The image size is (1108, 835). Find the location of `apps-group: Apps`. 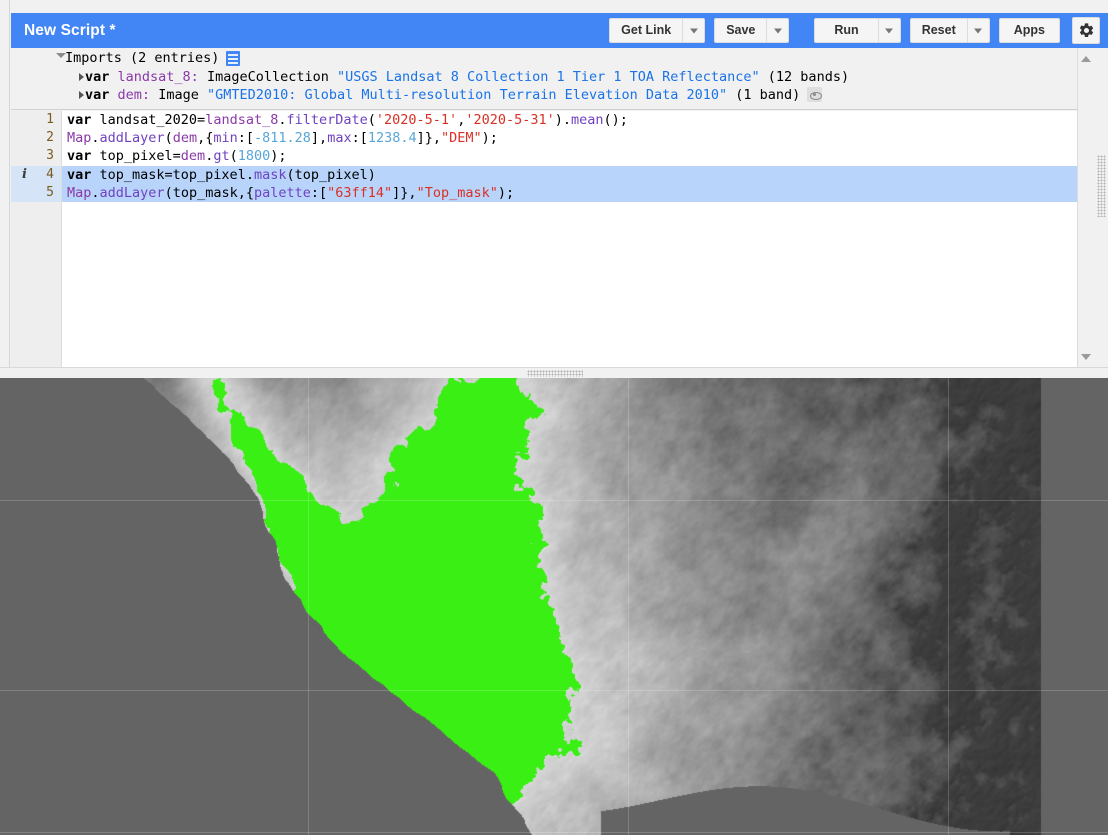

apps-group: Apps is located at coordinates (1029, 30).